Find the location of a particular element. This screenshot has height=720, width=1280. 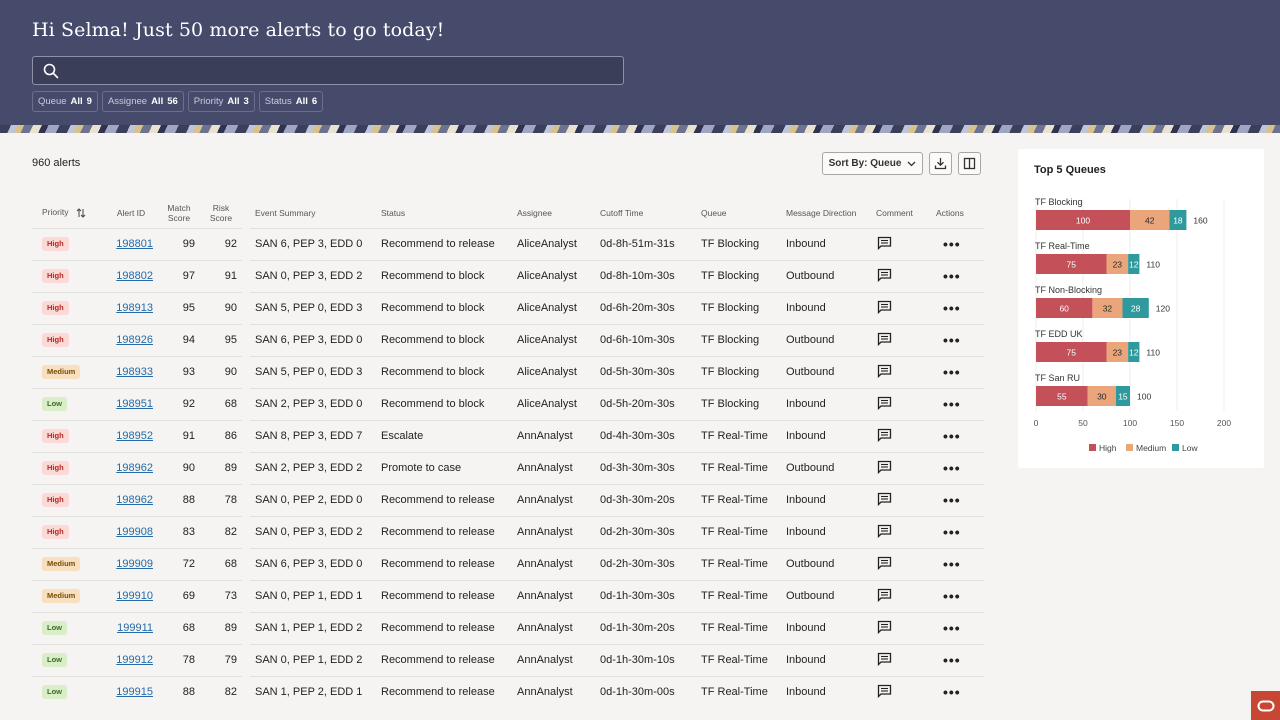

alert-id-link: 199909 is located at coordinates (134, 564).